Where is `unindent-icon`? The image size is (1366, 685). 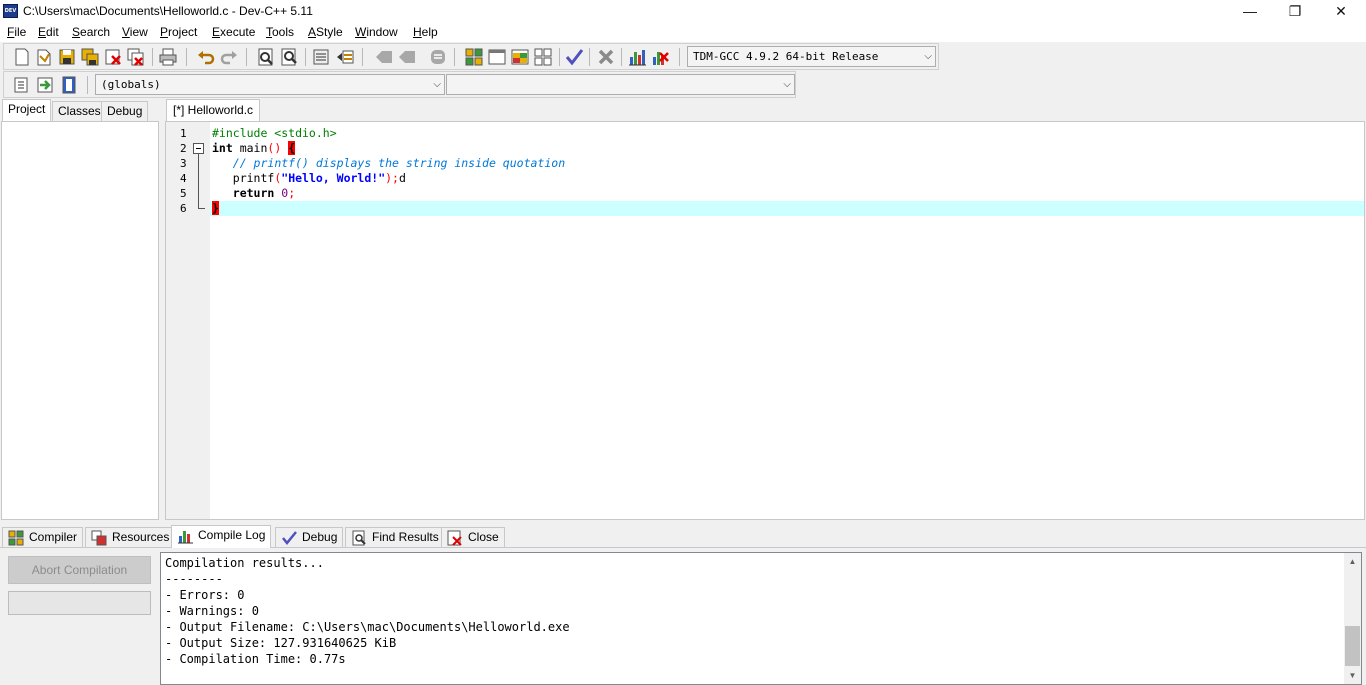
unindent-icon is located at coordinates (345, 57).